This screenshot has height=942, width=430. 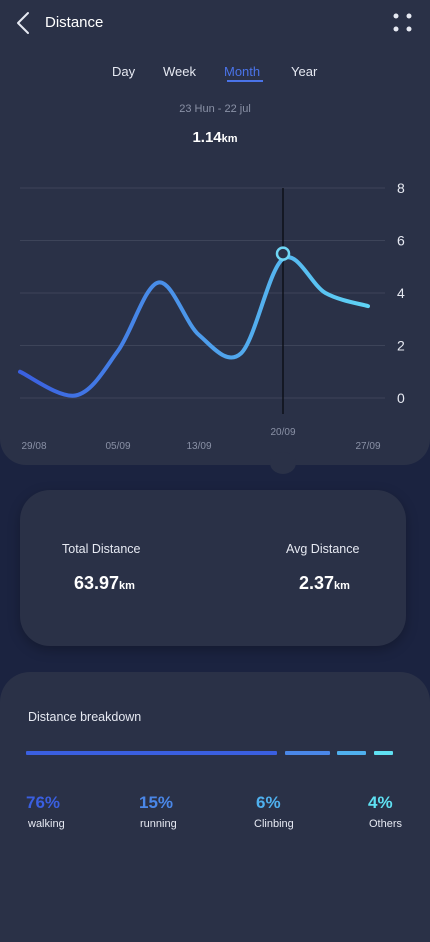 What do you see at coordinates (367, 446) in the screenshot?
I see `x-tick-label: 27/09` at bounding box center [367, 446].